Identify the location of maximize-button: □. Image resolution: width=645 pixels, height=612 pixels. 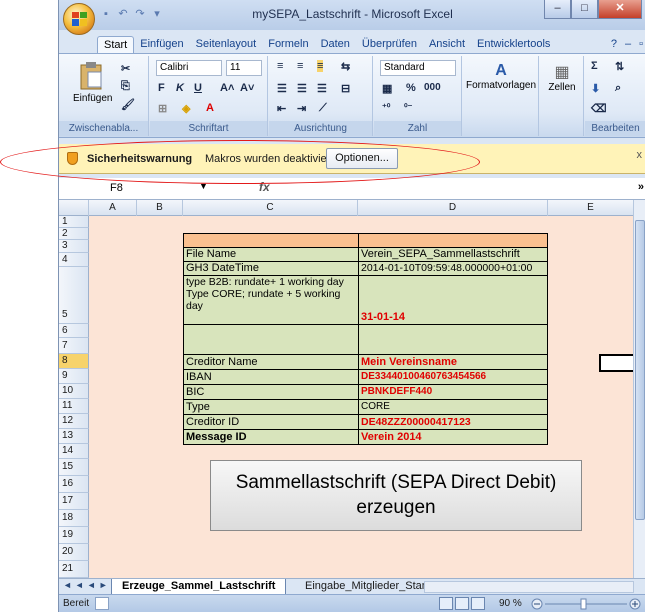
(584, 9).